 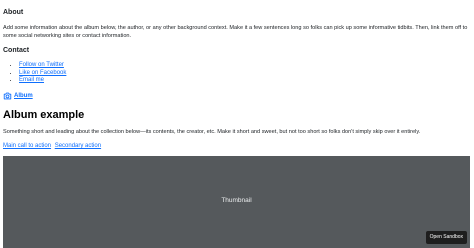 I want to click on album-title: Album example, so click(x=44, y=115).